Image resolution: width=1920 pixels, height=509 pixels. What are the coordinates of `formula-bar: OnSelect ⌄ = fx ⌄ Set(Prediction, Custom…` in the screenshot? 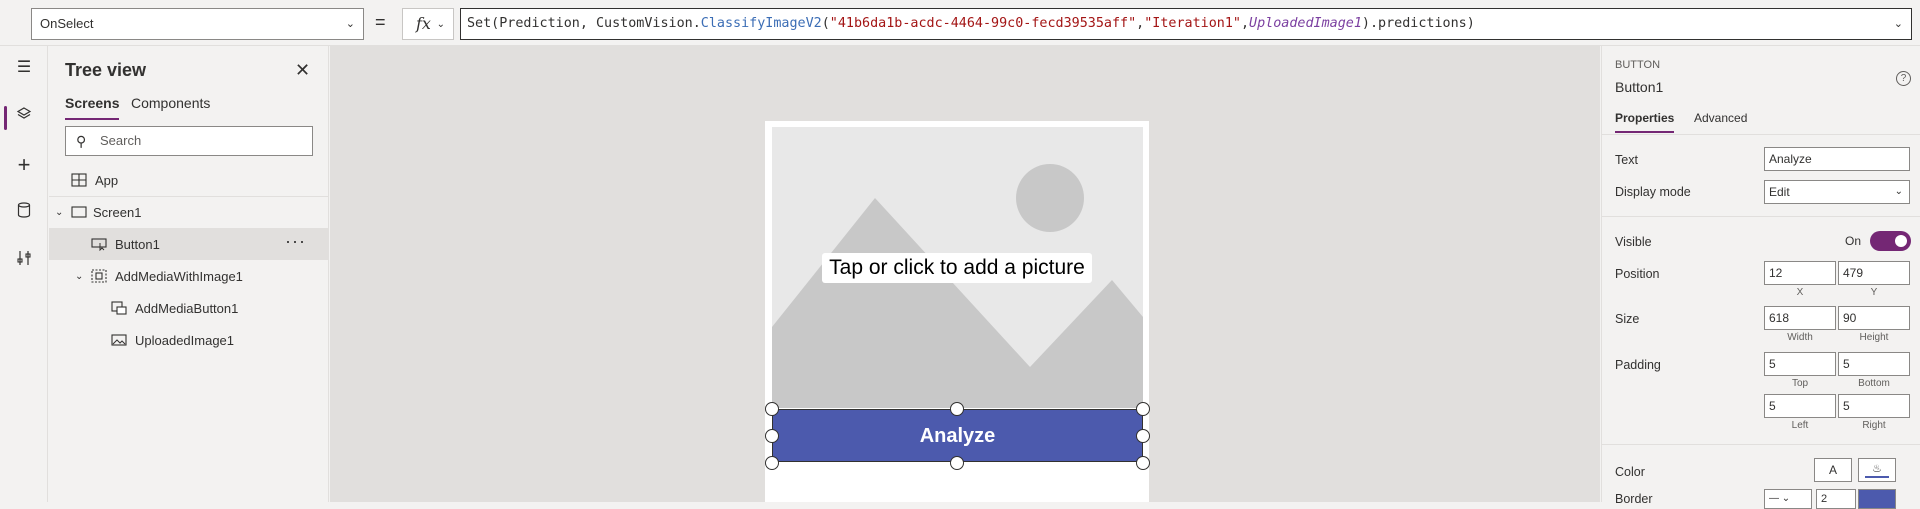 It's located at (960, 23).